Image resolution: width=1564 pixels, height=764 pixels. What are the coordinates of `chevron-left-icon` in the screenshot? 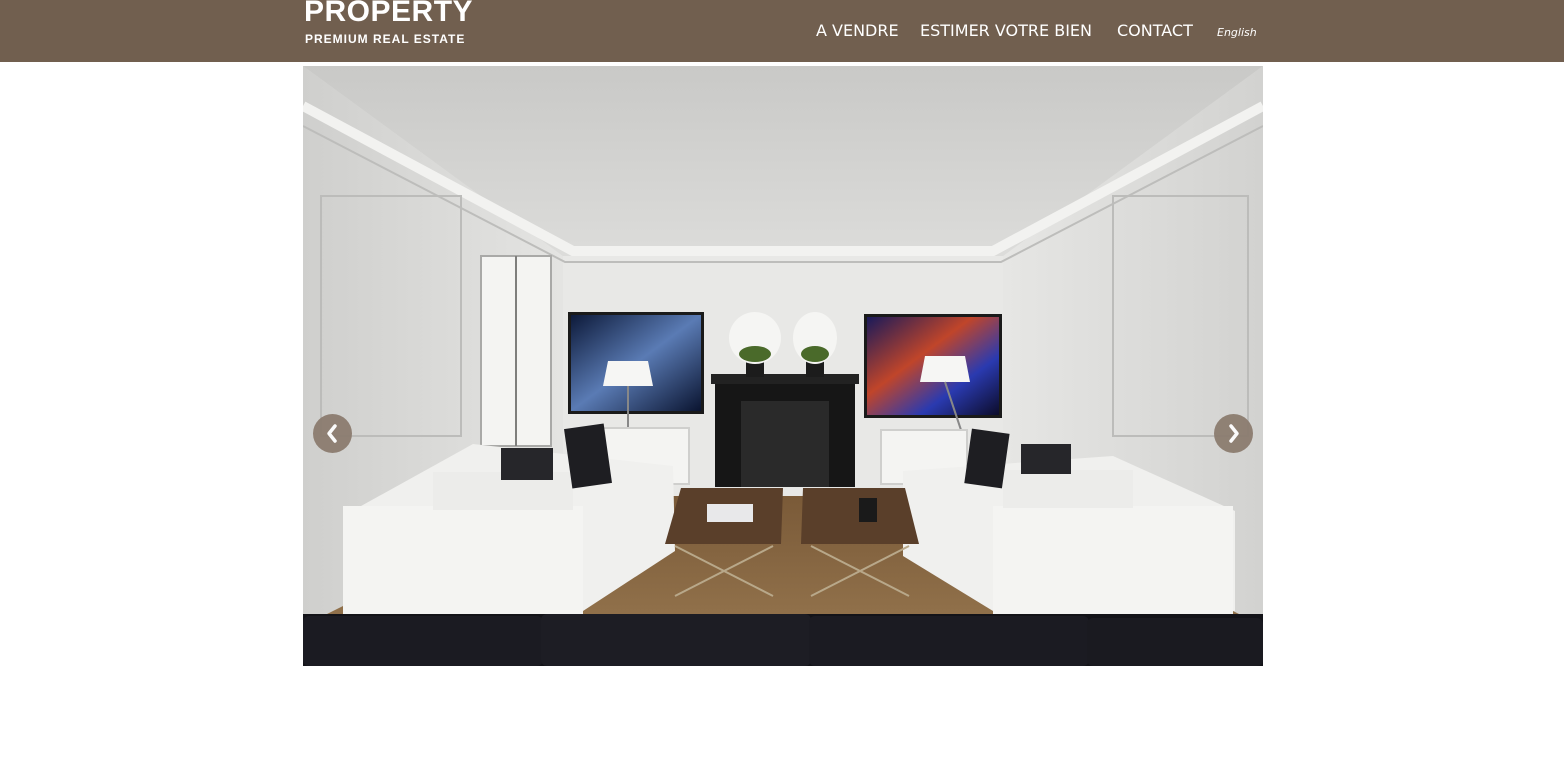 It's located at (332, 433).